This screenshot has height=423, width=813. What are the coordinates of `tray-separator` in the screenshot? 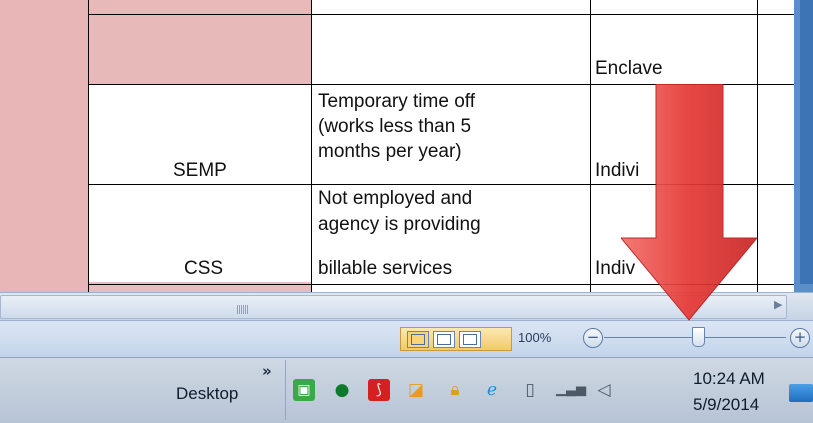 It's located at (285, 390).